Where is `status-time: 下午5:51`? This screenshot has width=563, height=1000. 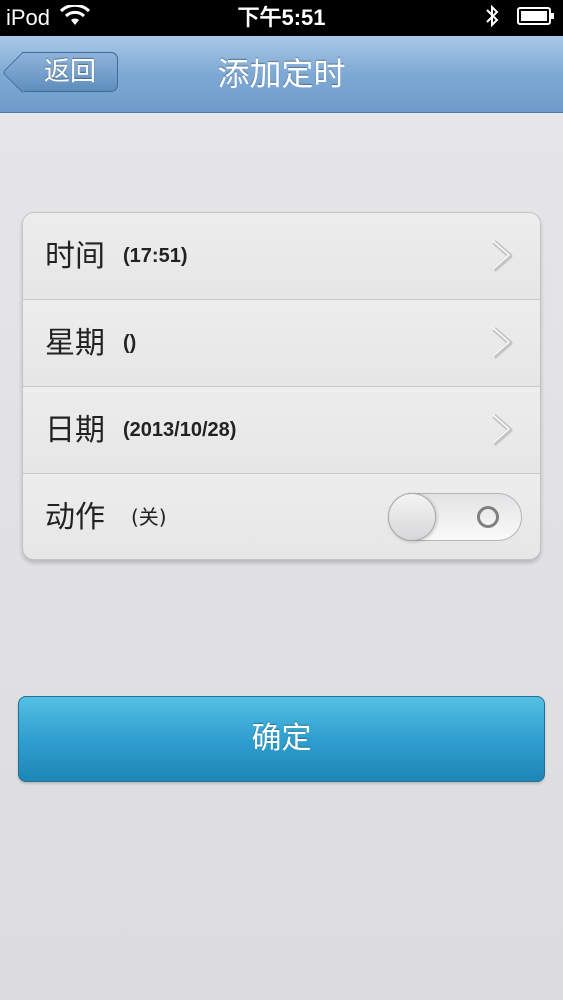 status-time: 下午5:51 is located at coordinates (281, 17).